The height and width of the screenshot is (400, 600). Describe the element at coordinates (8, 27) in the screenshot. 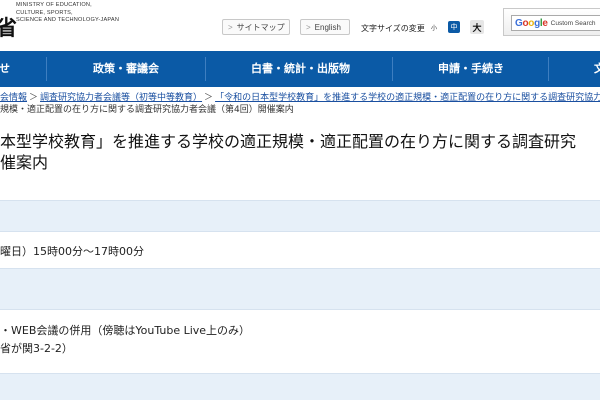

I see `logo-kanji: 省` at that location.